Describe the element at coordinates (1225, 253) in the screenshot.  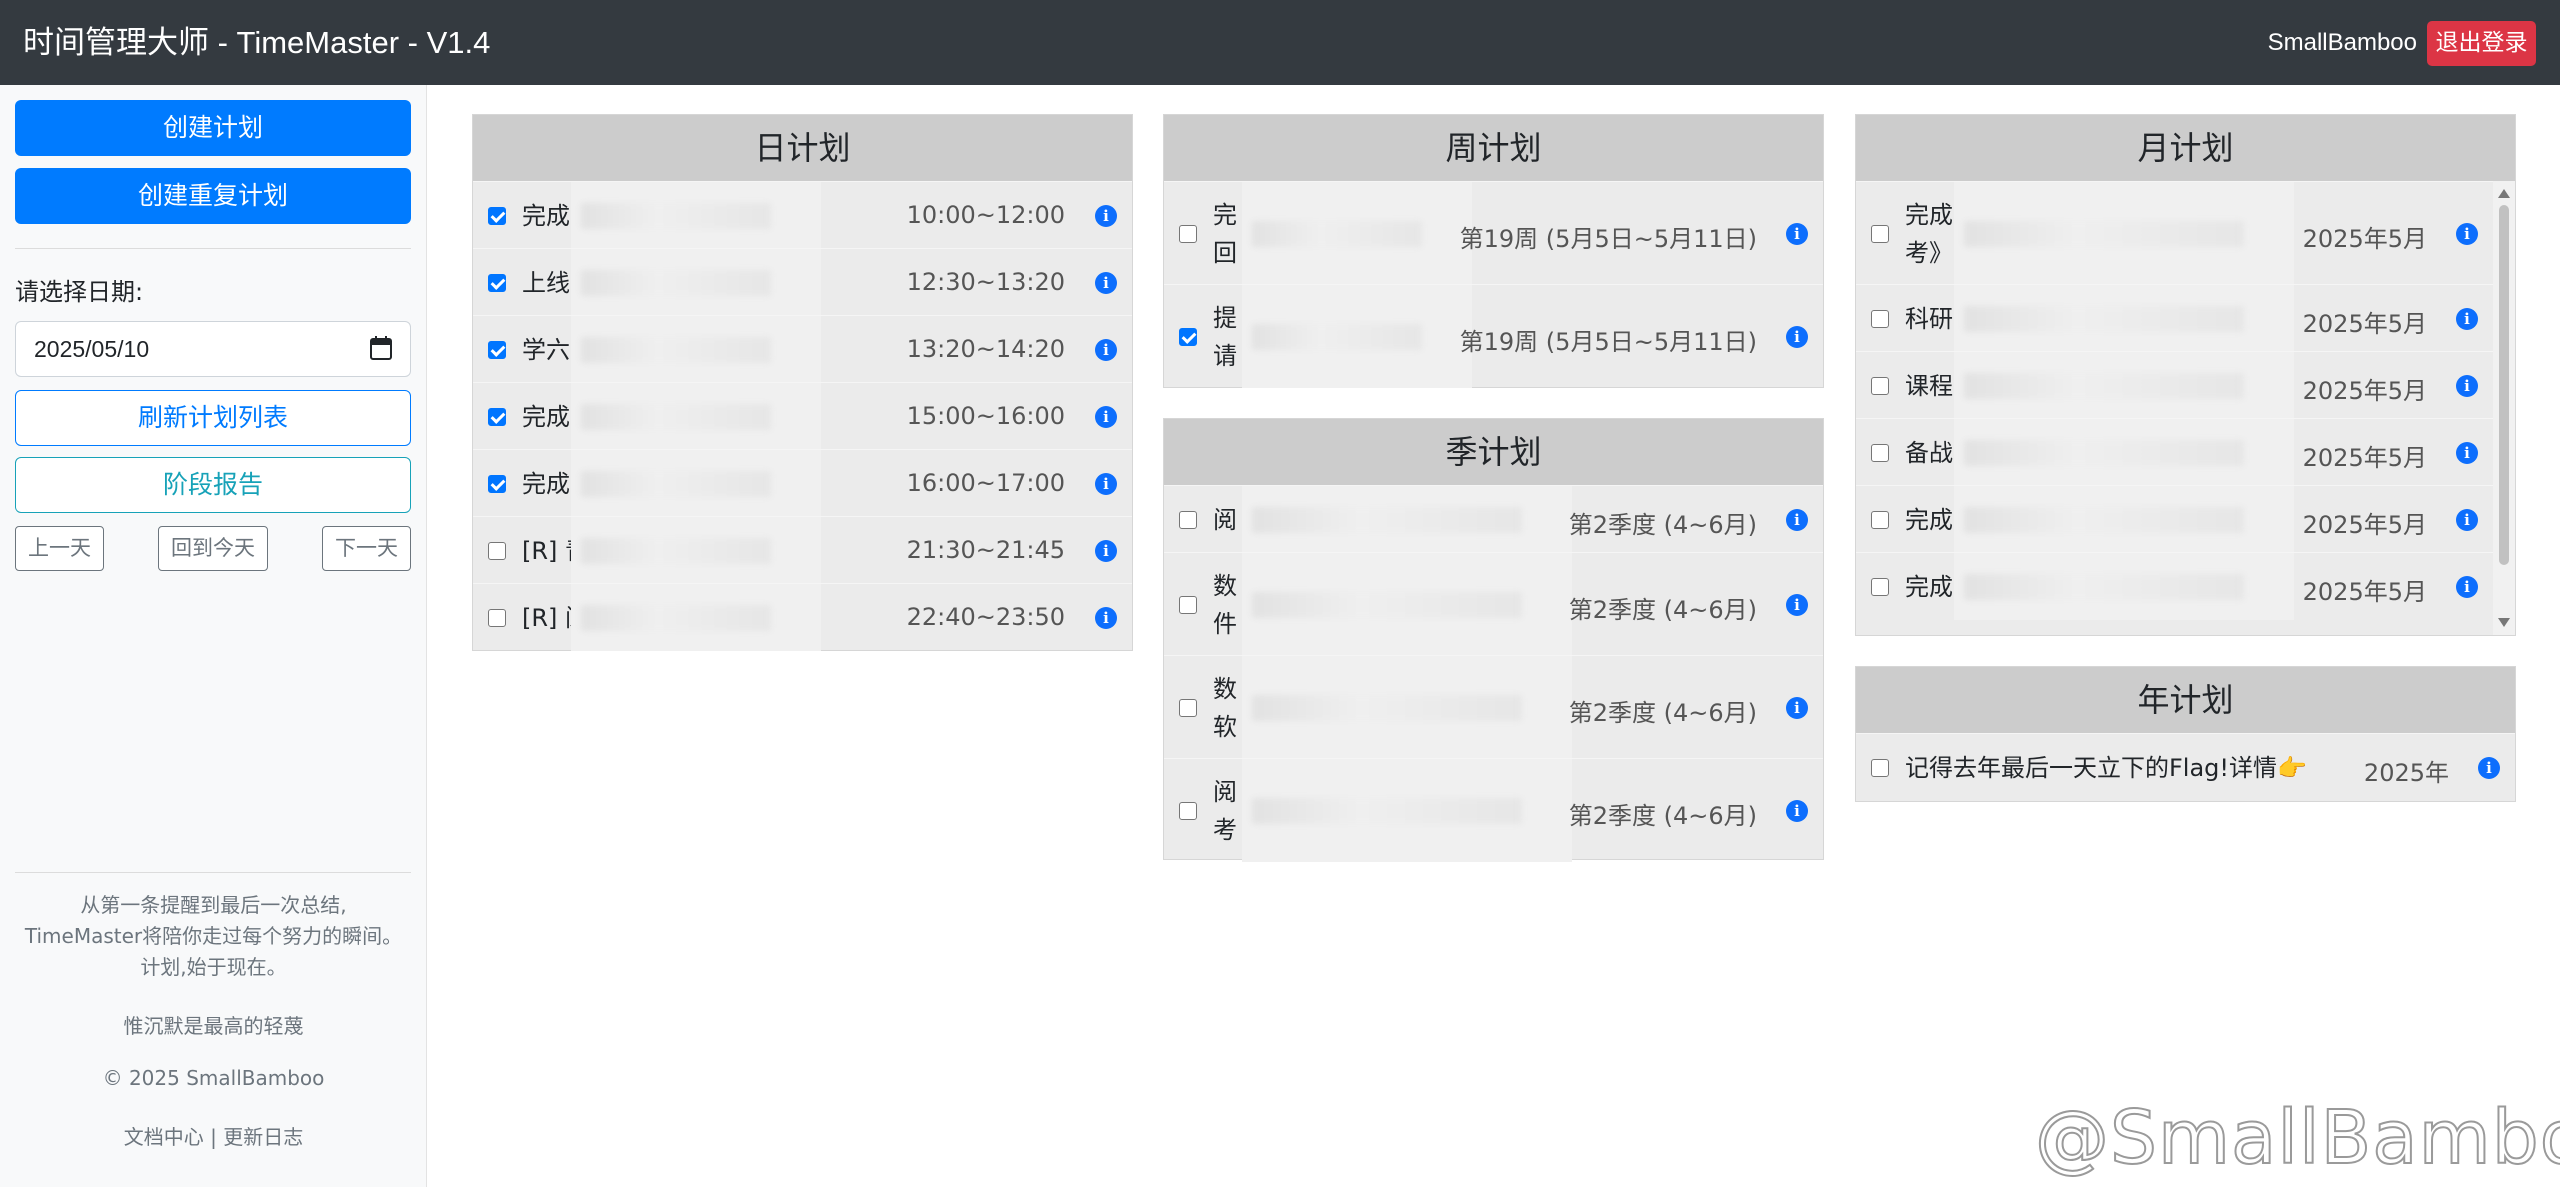
I see `plan-title-line: 回` at that location.